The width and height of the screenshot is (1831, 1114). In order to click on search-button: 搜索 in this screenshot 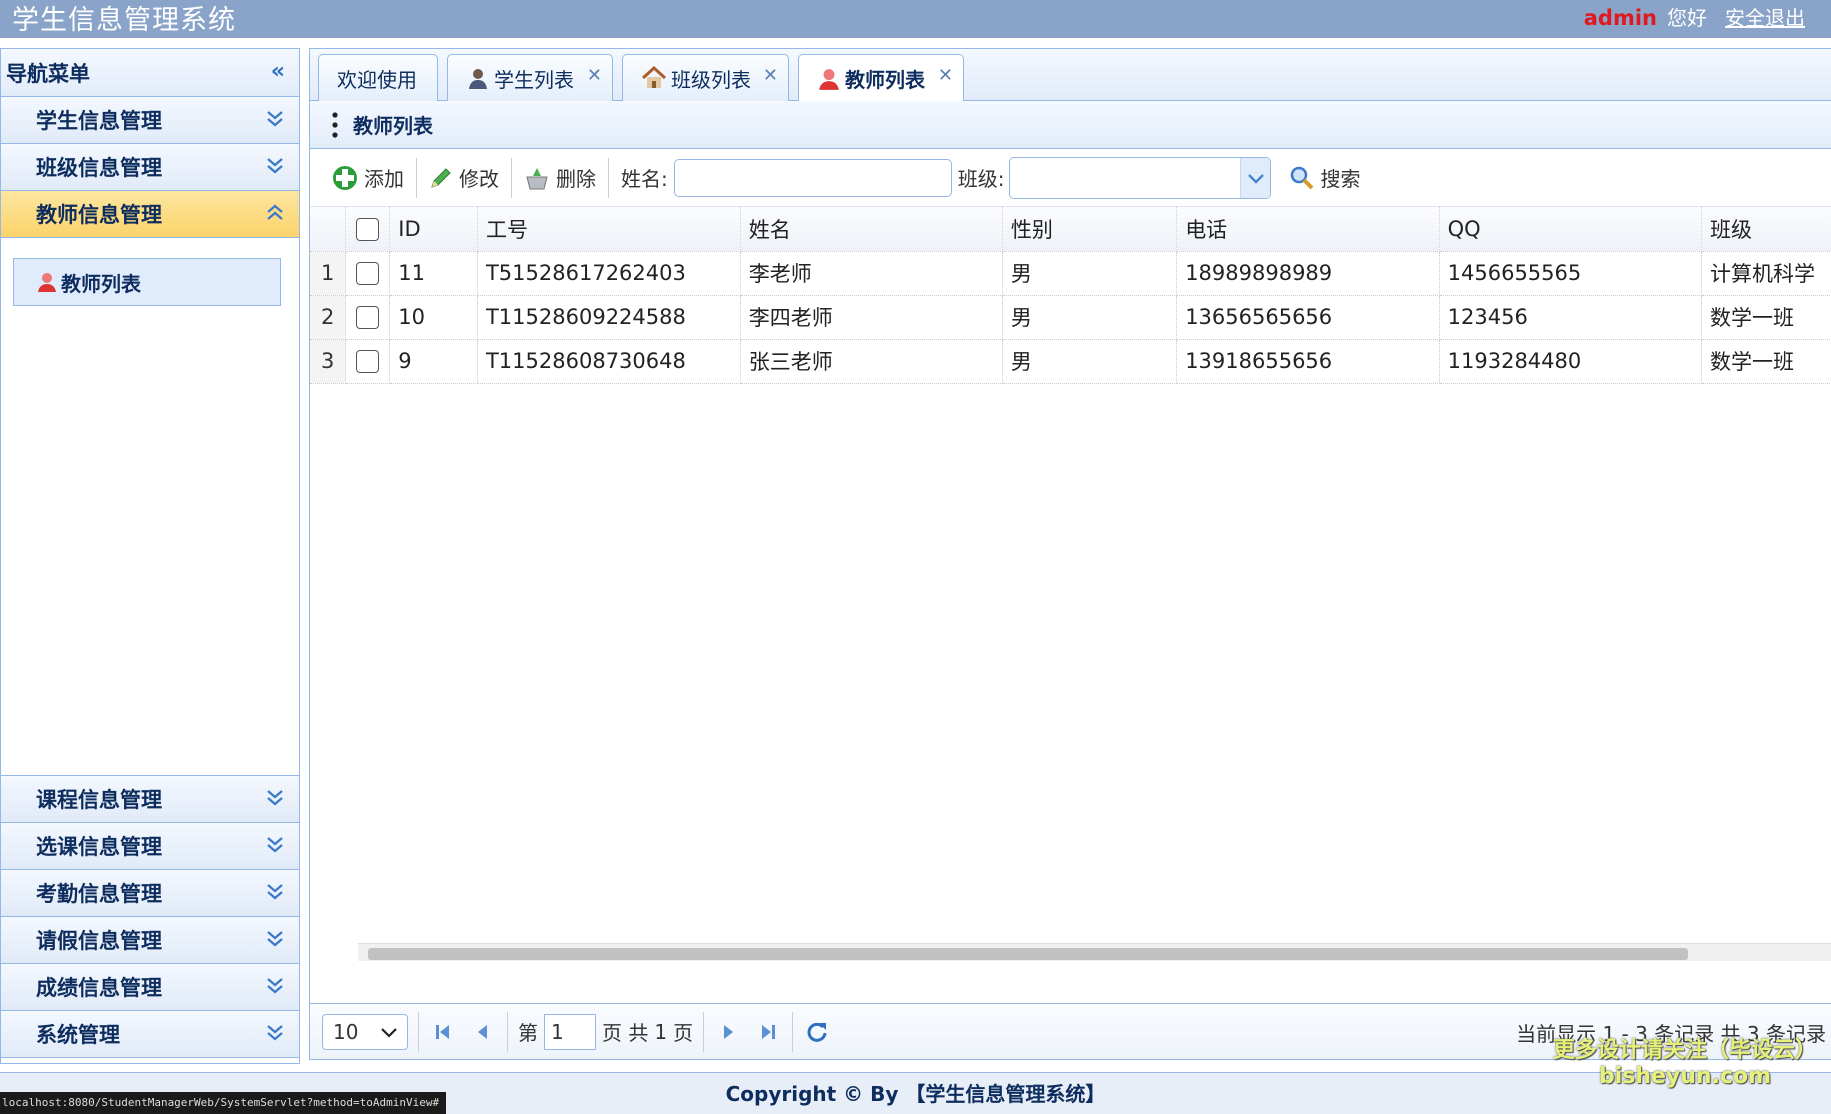, I will do `click(1325, 178)`.